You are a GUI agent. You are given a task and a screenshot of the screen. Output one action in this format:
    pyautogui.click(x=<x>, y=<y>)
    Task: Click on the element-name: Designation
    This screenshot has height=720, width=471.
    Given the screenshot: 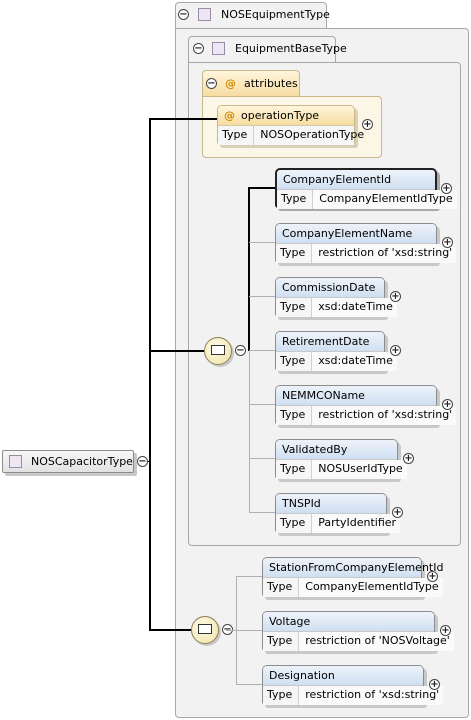 What is the action you would take?
    pyautogui.click(x=343, y=675)
    